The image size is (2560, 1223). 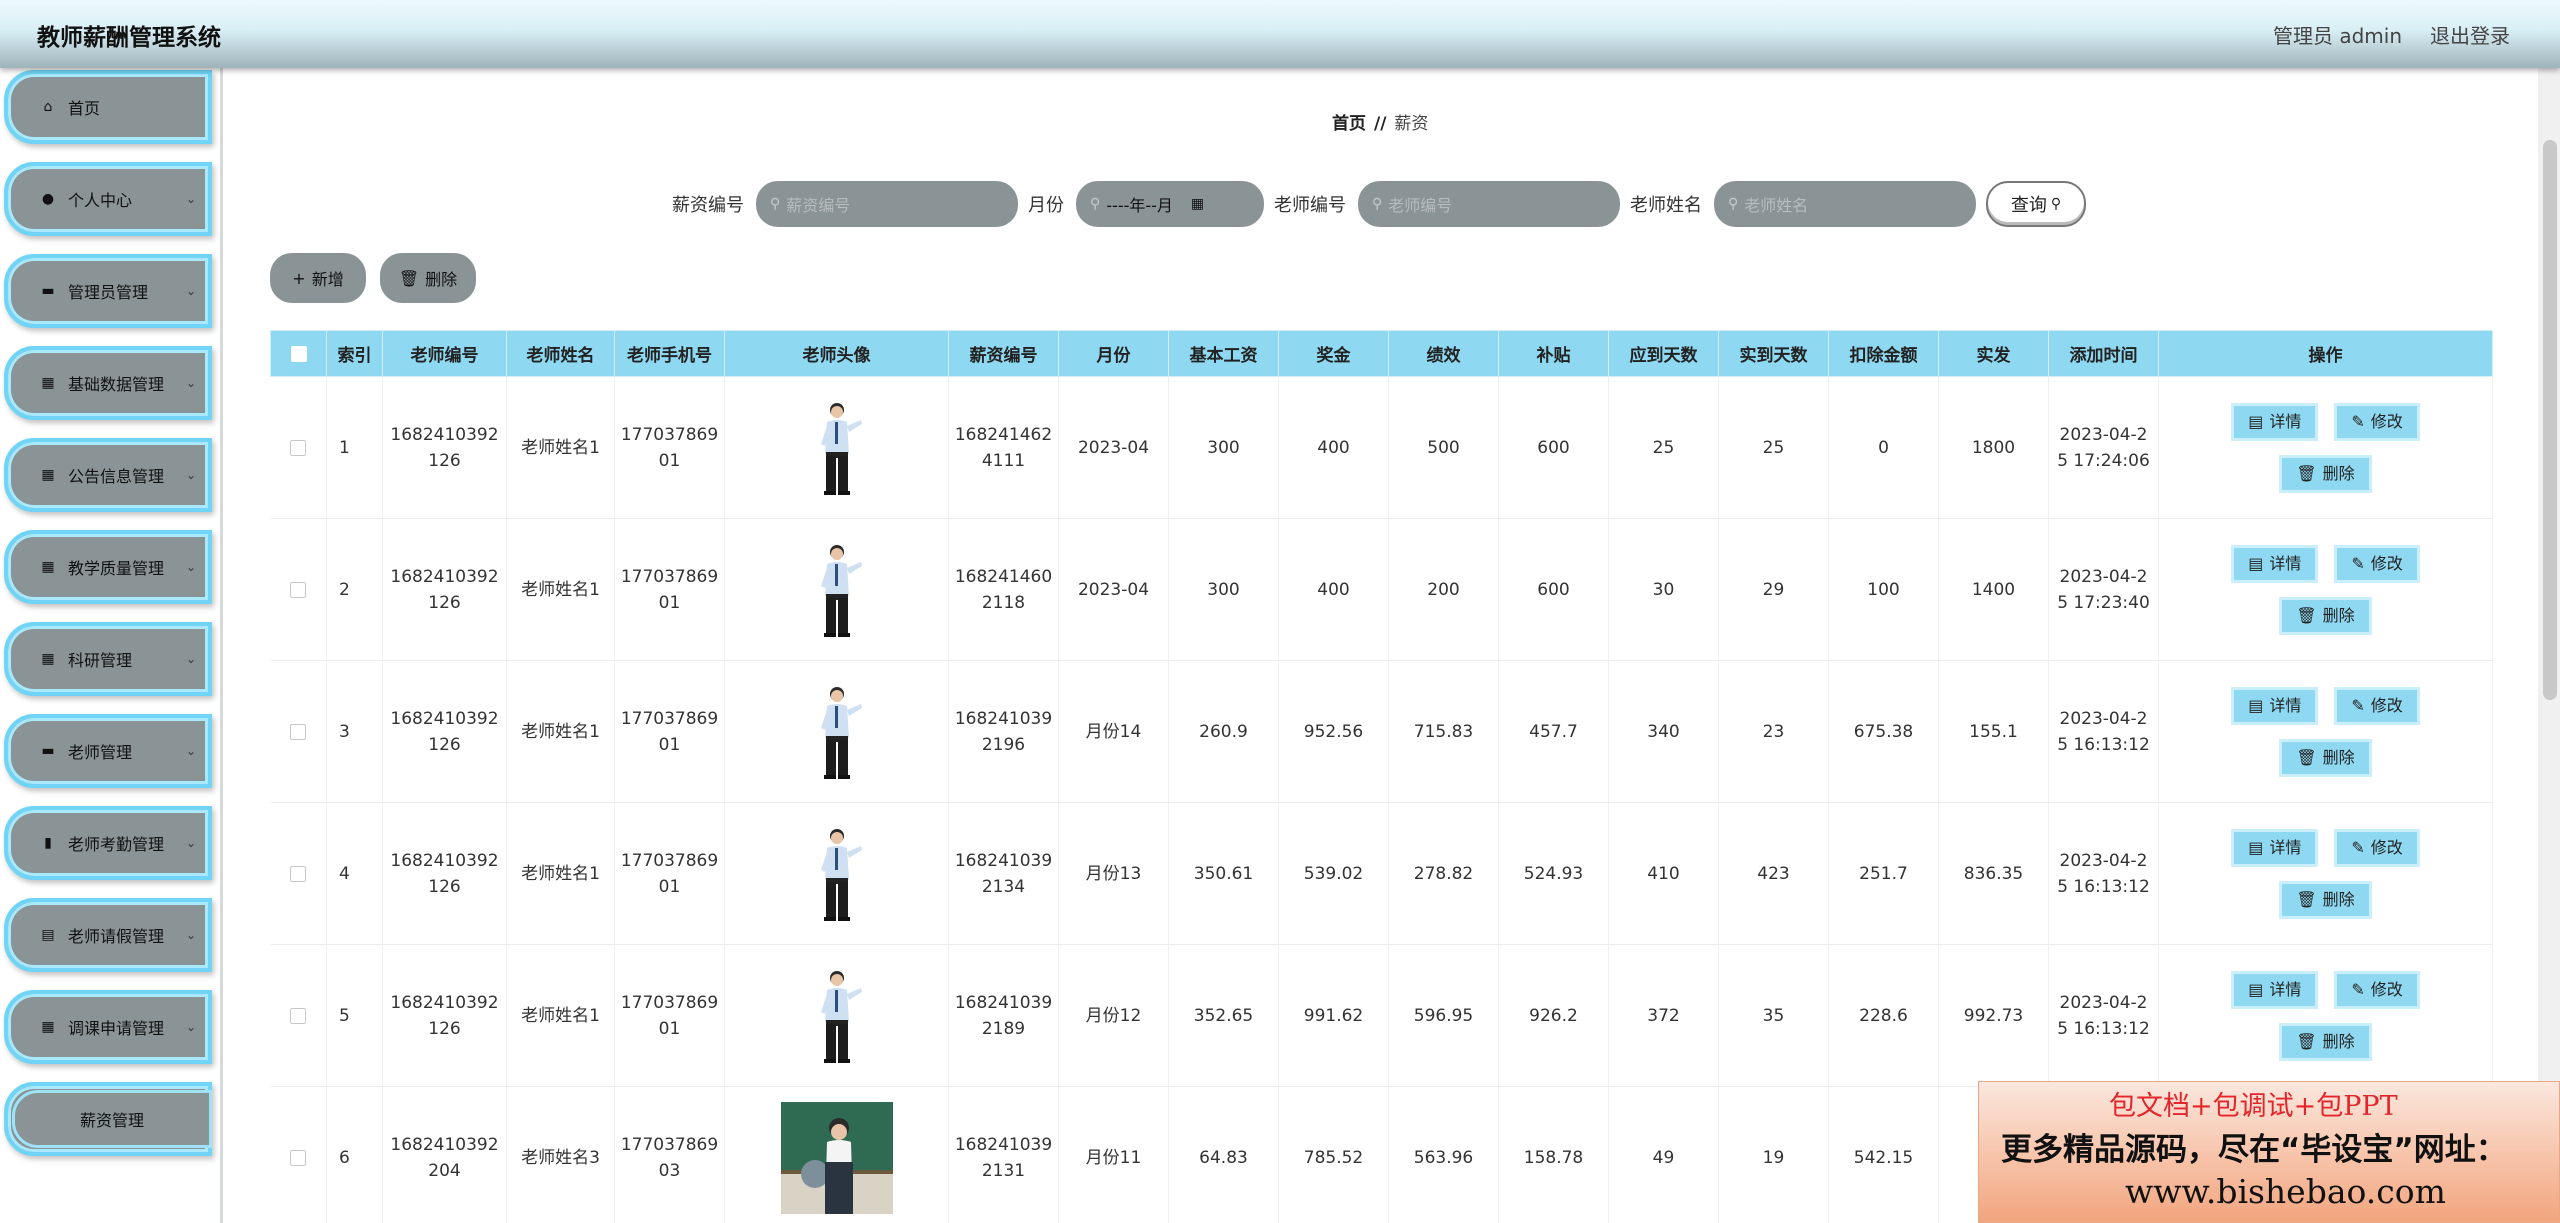 What do you see at coordinates (1046, 205) in the screenshot?
I see `month-label: 月份` at bounding box center [1046, 205].